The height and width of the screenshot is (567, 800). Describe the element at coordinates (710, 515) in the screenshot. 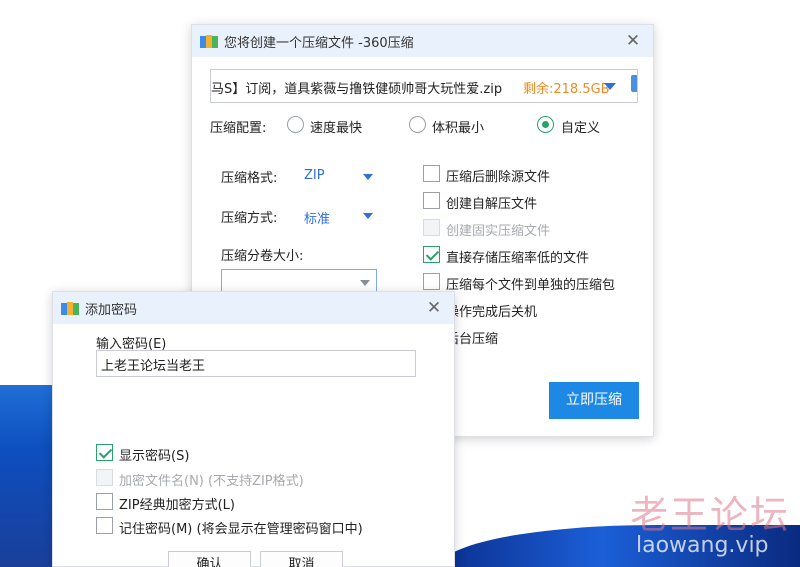

I see `watermark-text-cn: 老王论坛` at that location.